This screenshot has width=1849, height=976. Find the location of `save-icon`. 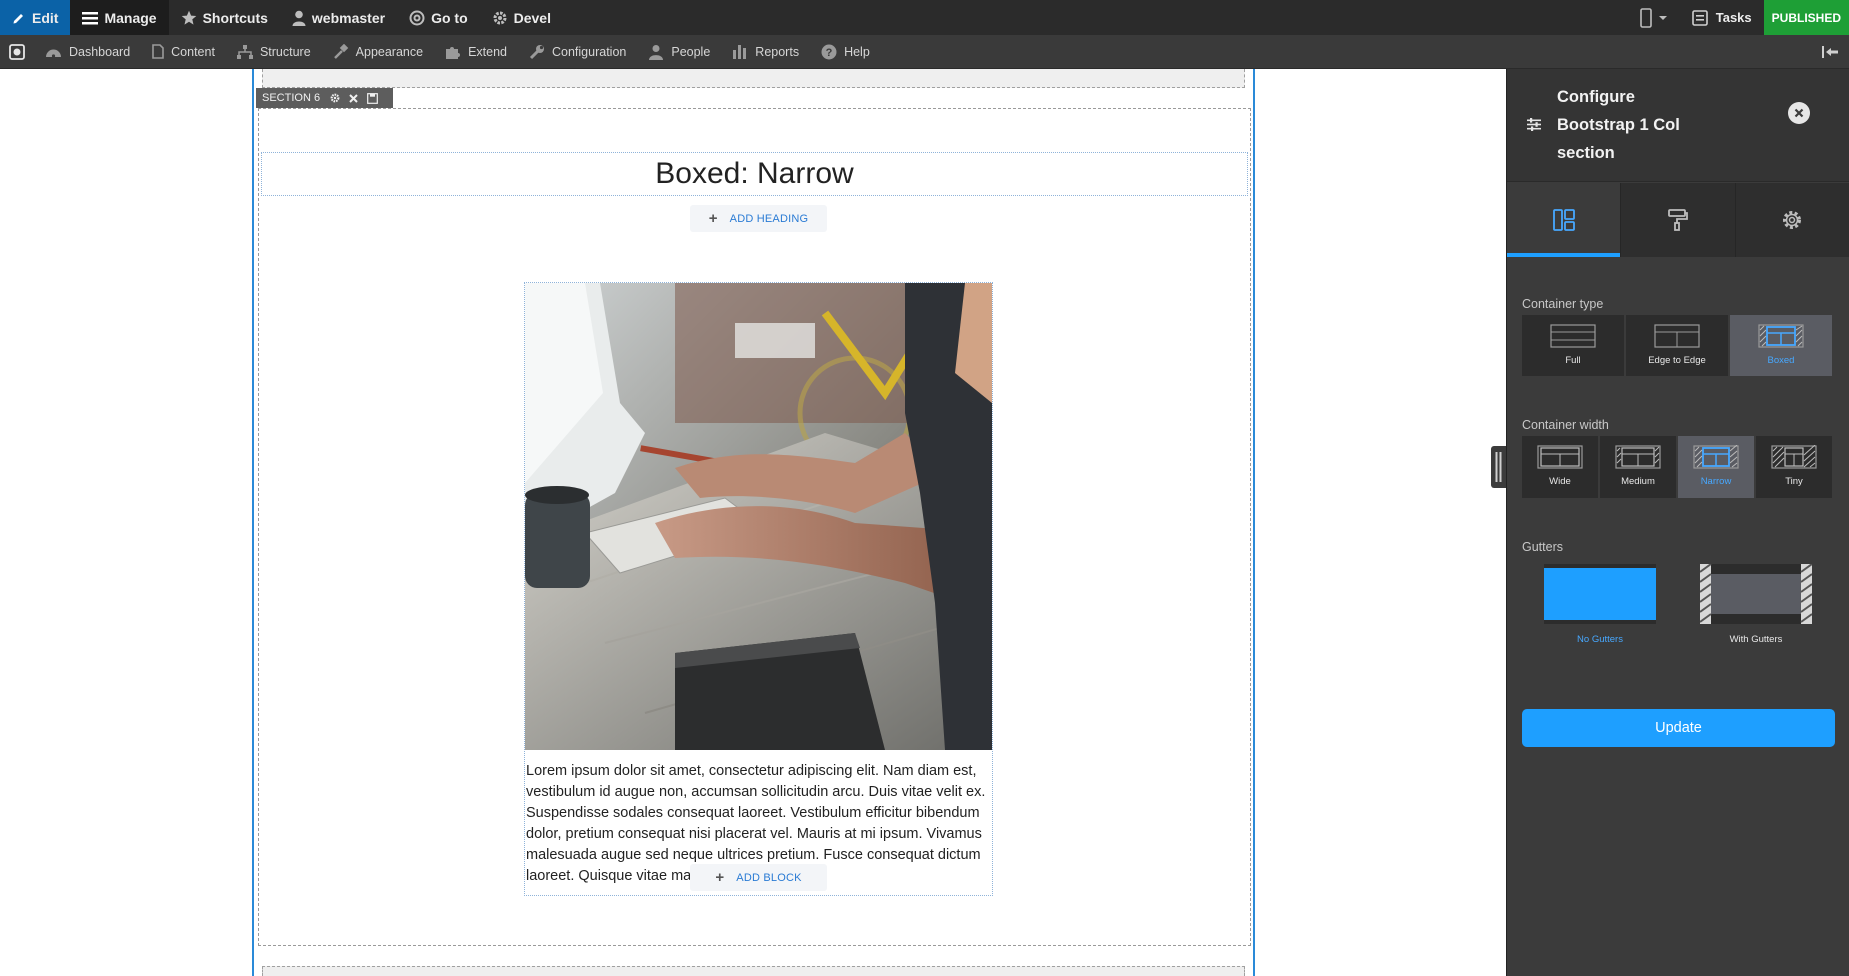

save-icon is located at coordinates (372, 98).